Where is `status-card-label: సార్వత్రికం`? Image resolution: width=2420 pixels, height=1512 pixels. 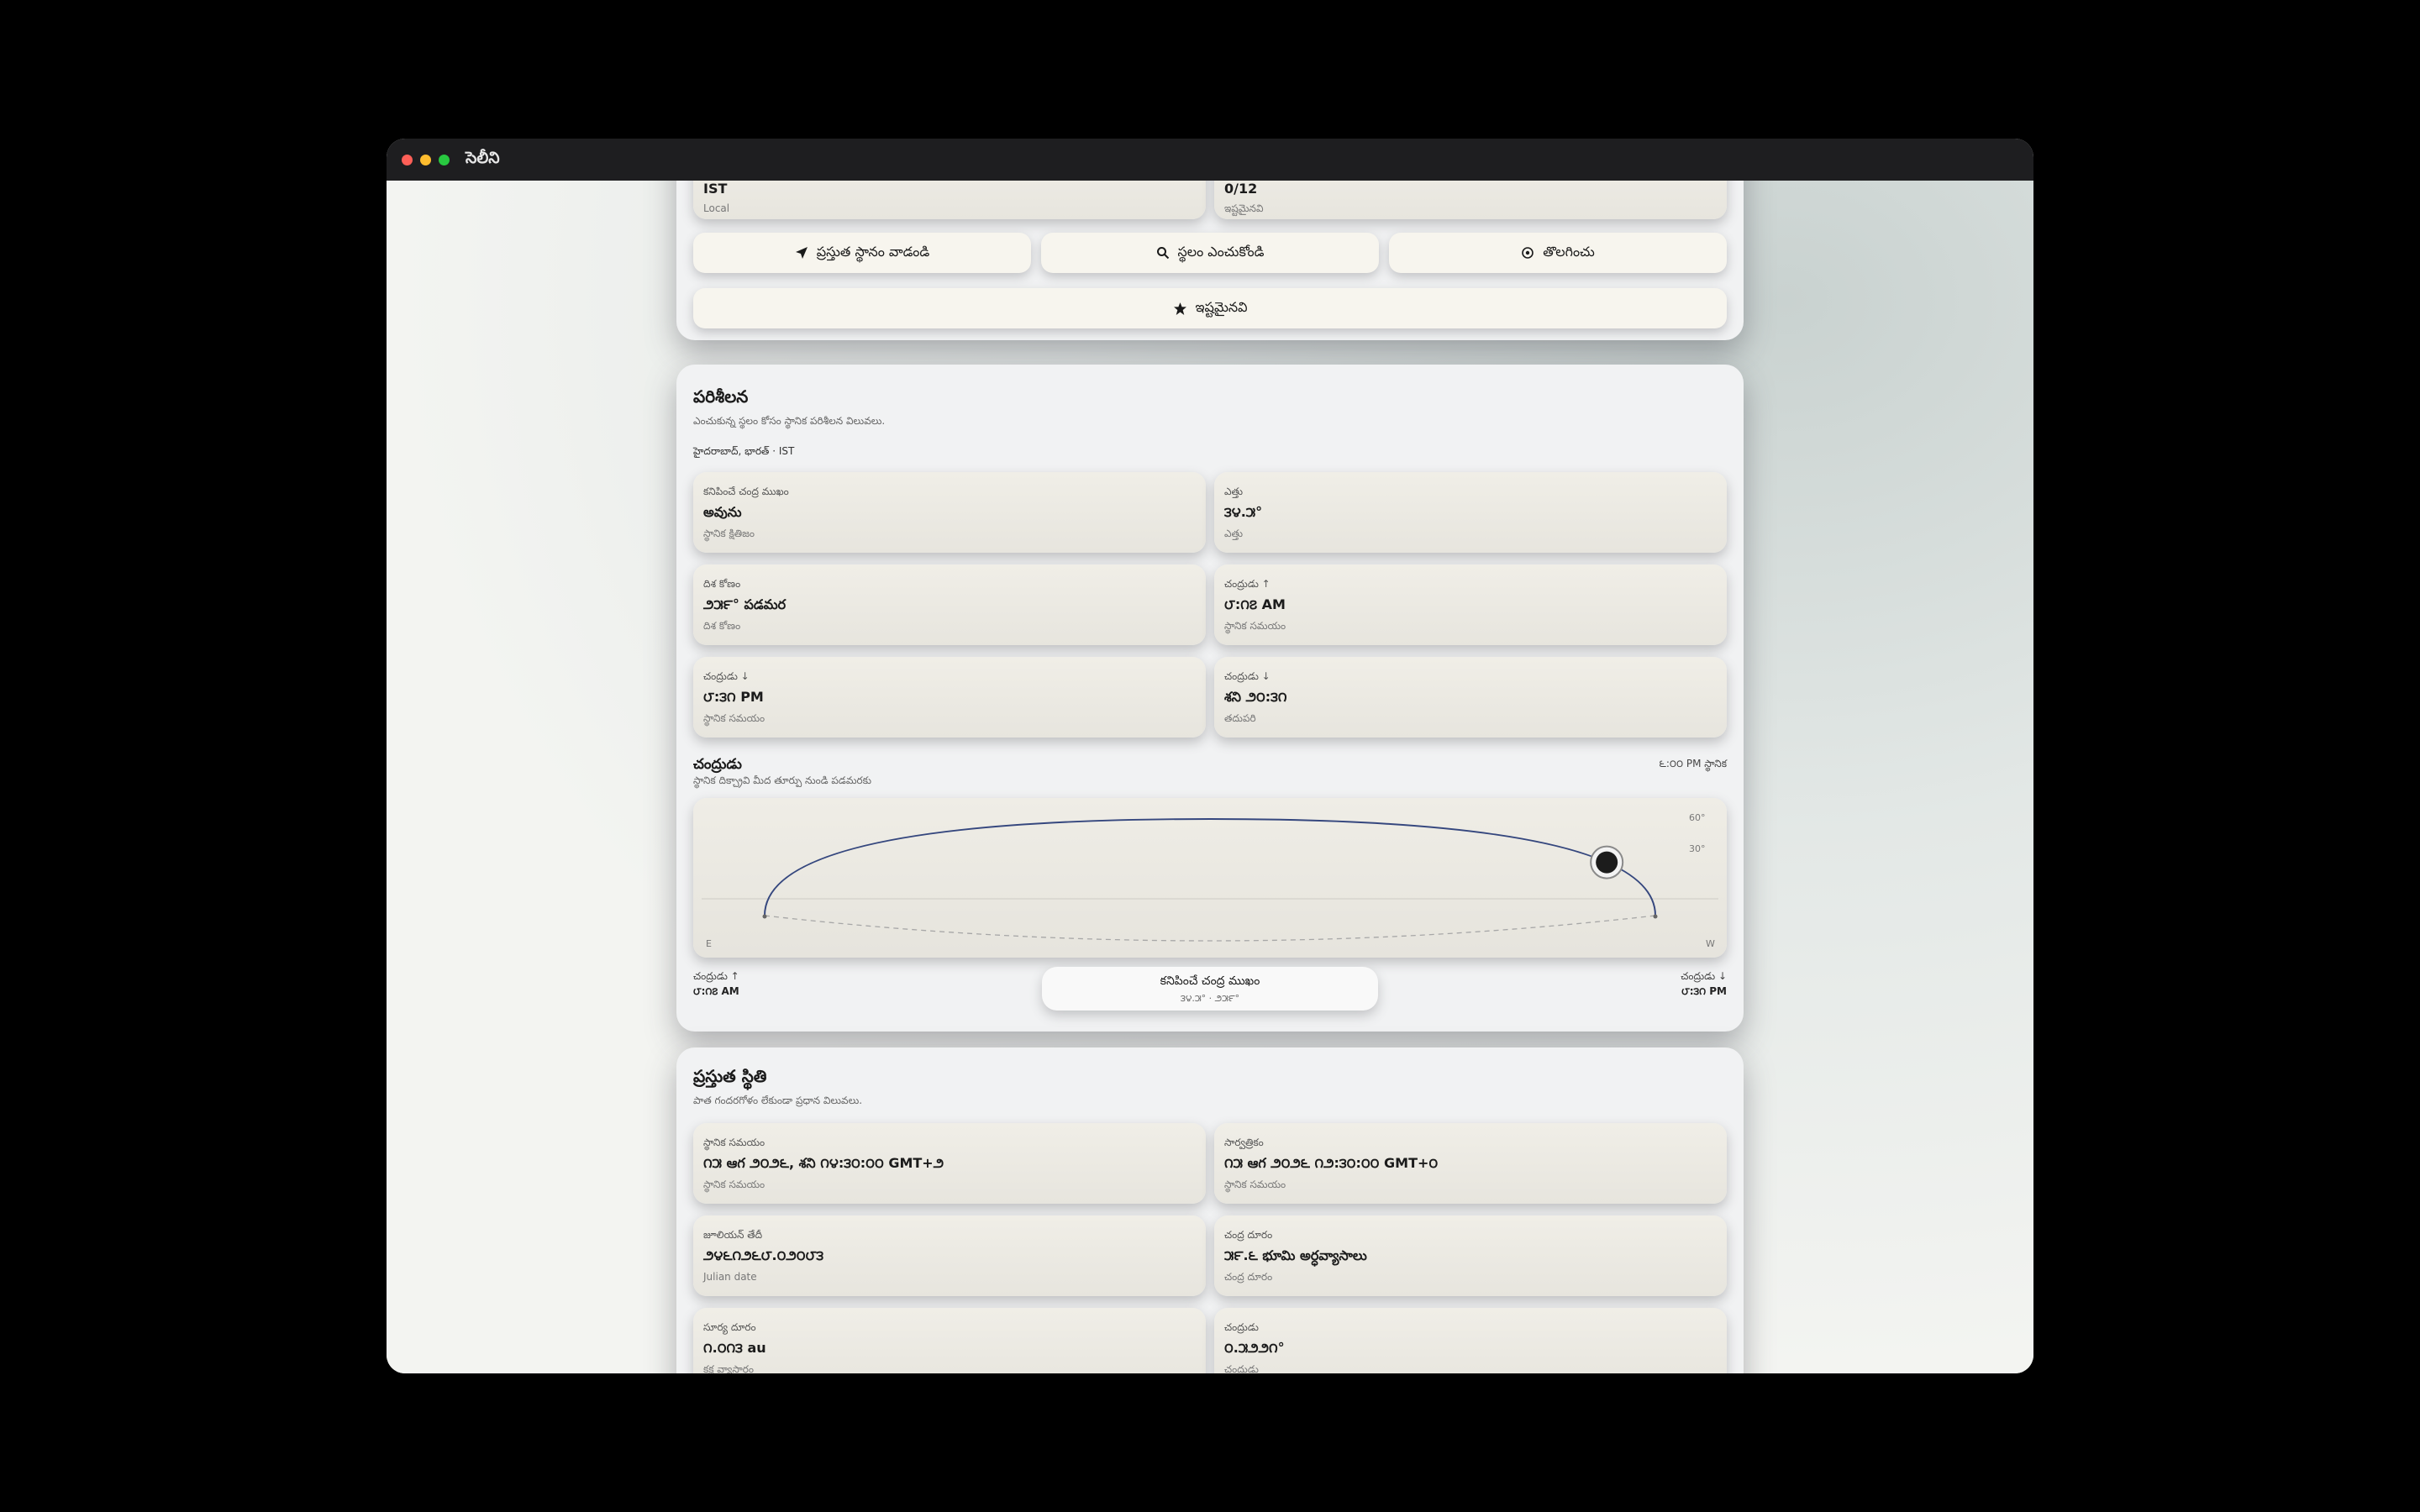
status-card-label: సార్వత్రికం is located at coordinates (1244, 1142).